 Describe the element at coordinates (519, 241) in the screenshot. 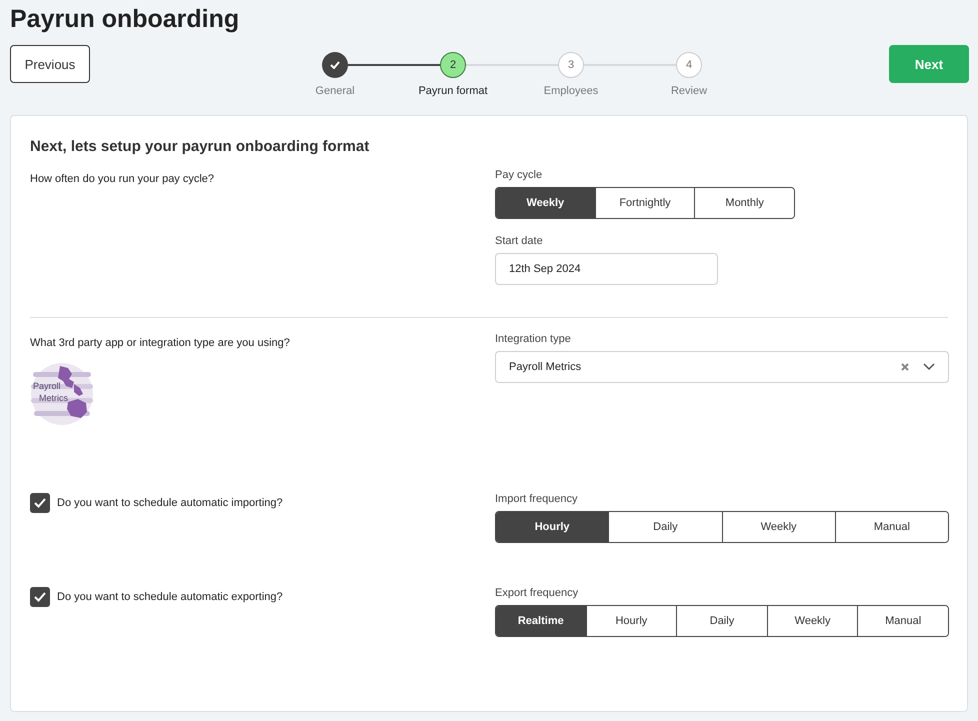

I see `field-label: Start date` at that location.